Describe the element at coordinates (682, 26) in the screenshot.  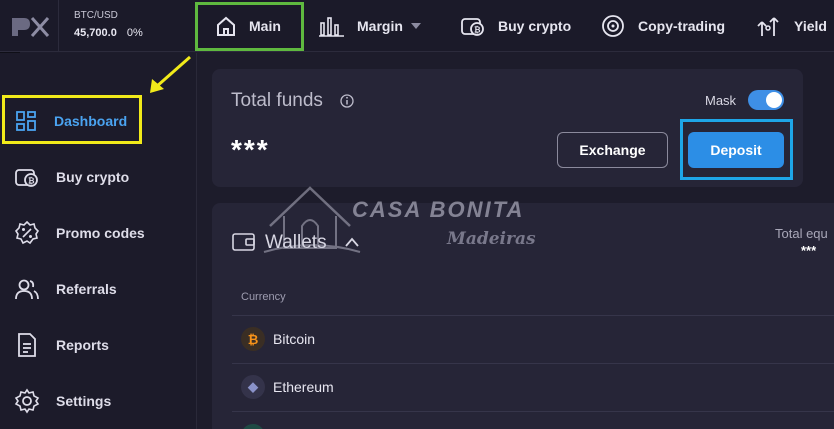
I see `nav-copy-trading-label: Copy-trading` at that location.